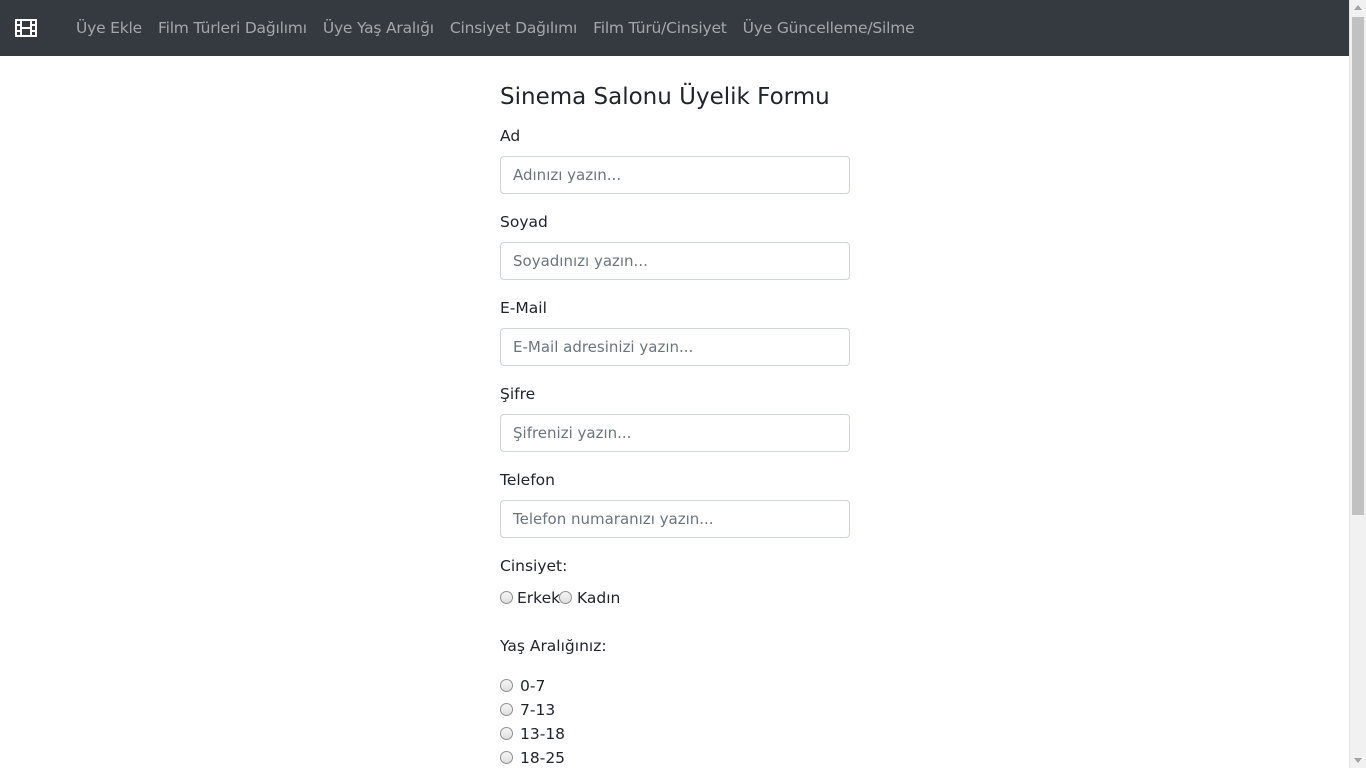 Image resolution: width=1366 pixels, height=768 pixels. Describe the element at coordinates (675, 175) in the screenshot. I see `ad-input` at that location.